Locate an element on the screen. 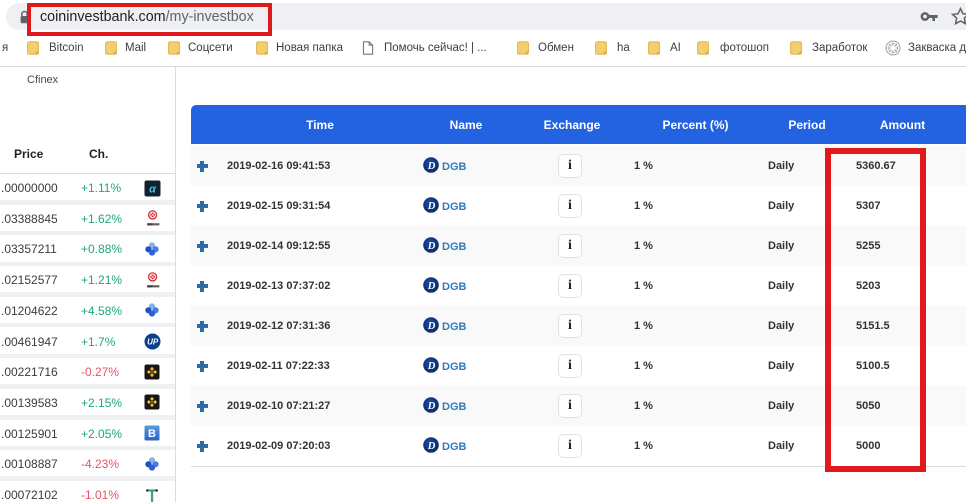  svg-text: UP is located at coordinates (153, 342).